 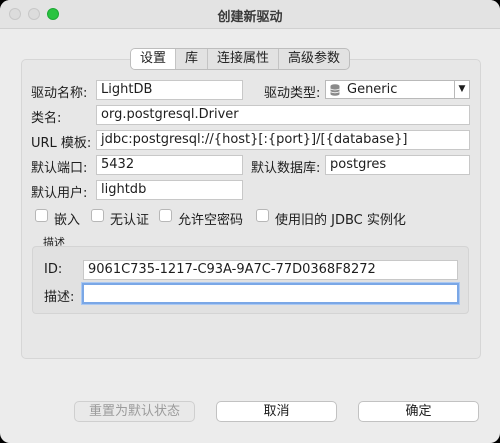 I want to click on legacy-jdbc-checkbox, so click(x=262, y=215).